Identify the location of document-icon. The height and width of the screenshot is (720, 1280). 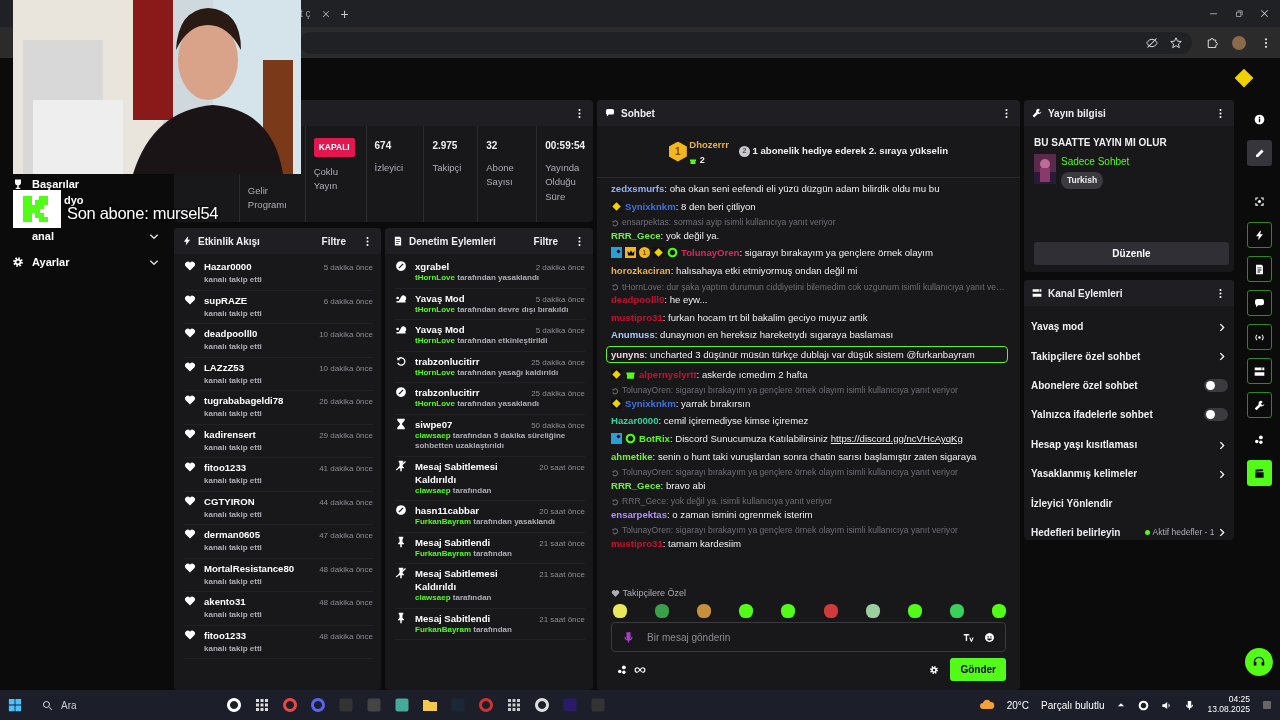
(398, 241).